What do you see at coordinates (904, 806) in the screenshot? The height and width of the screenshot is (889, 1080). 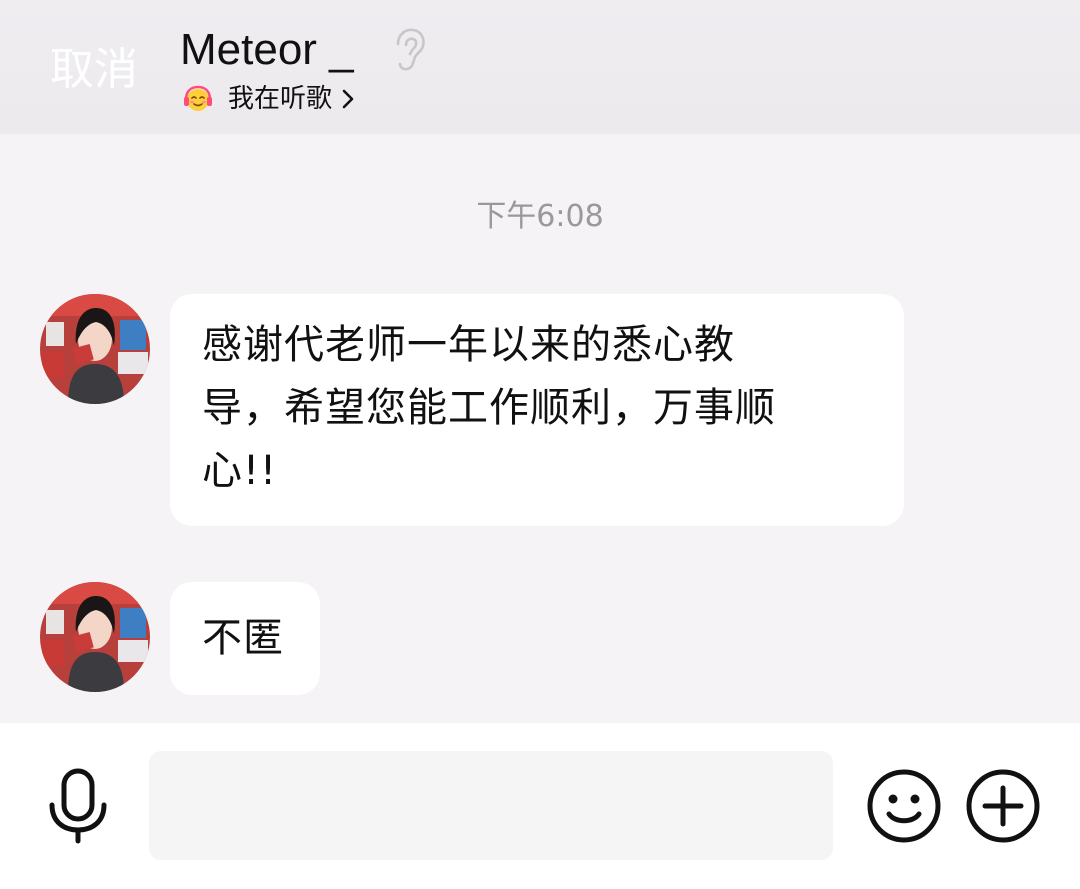 I see `smiley-icon` at bounding box center [904, 806].